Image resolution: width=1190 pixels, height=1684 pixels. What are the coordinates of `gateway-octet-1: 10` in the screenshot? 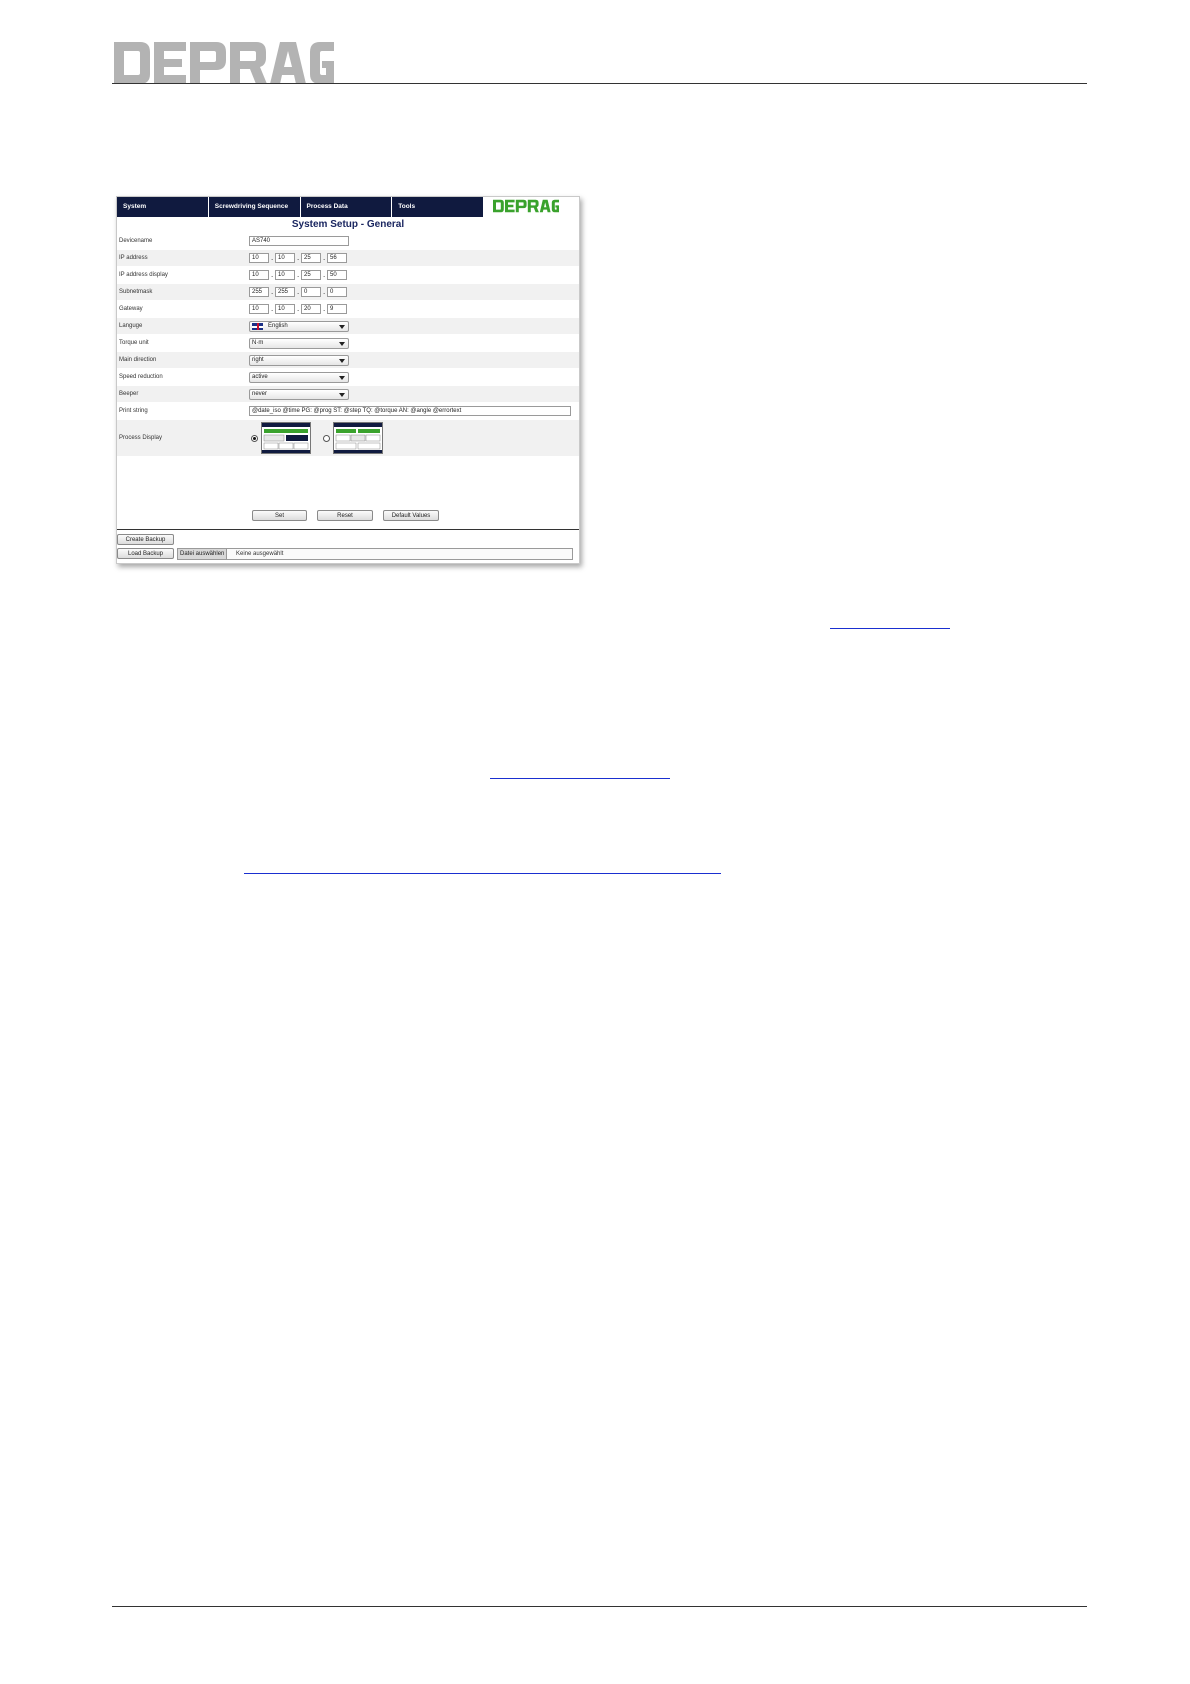 It's located at (259, 309).